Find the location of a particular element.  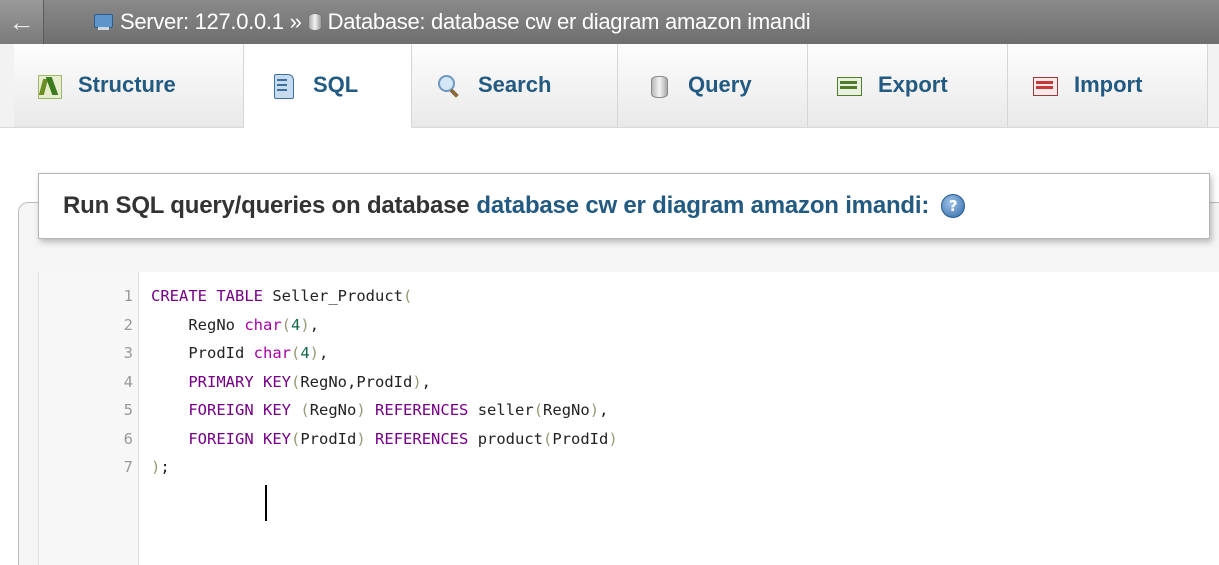

heading-database-name: database cw er diagram amazon imandi: is located at coordinates (703, 205).